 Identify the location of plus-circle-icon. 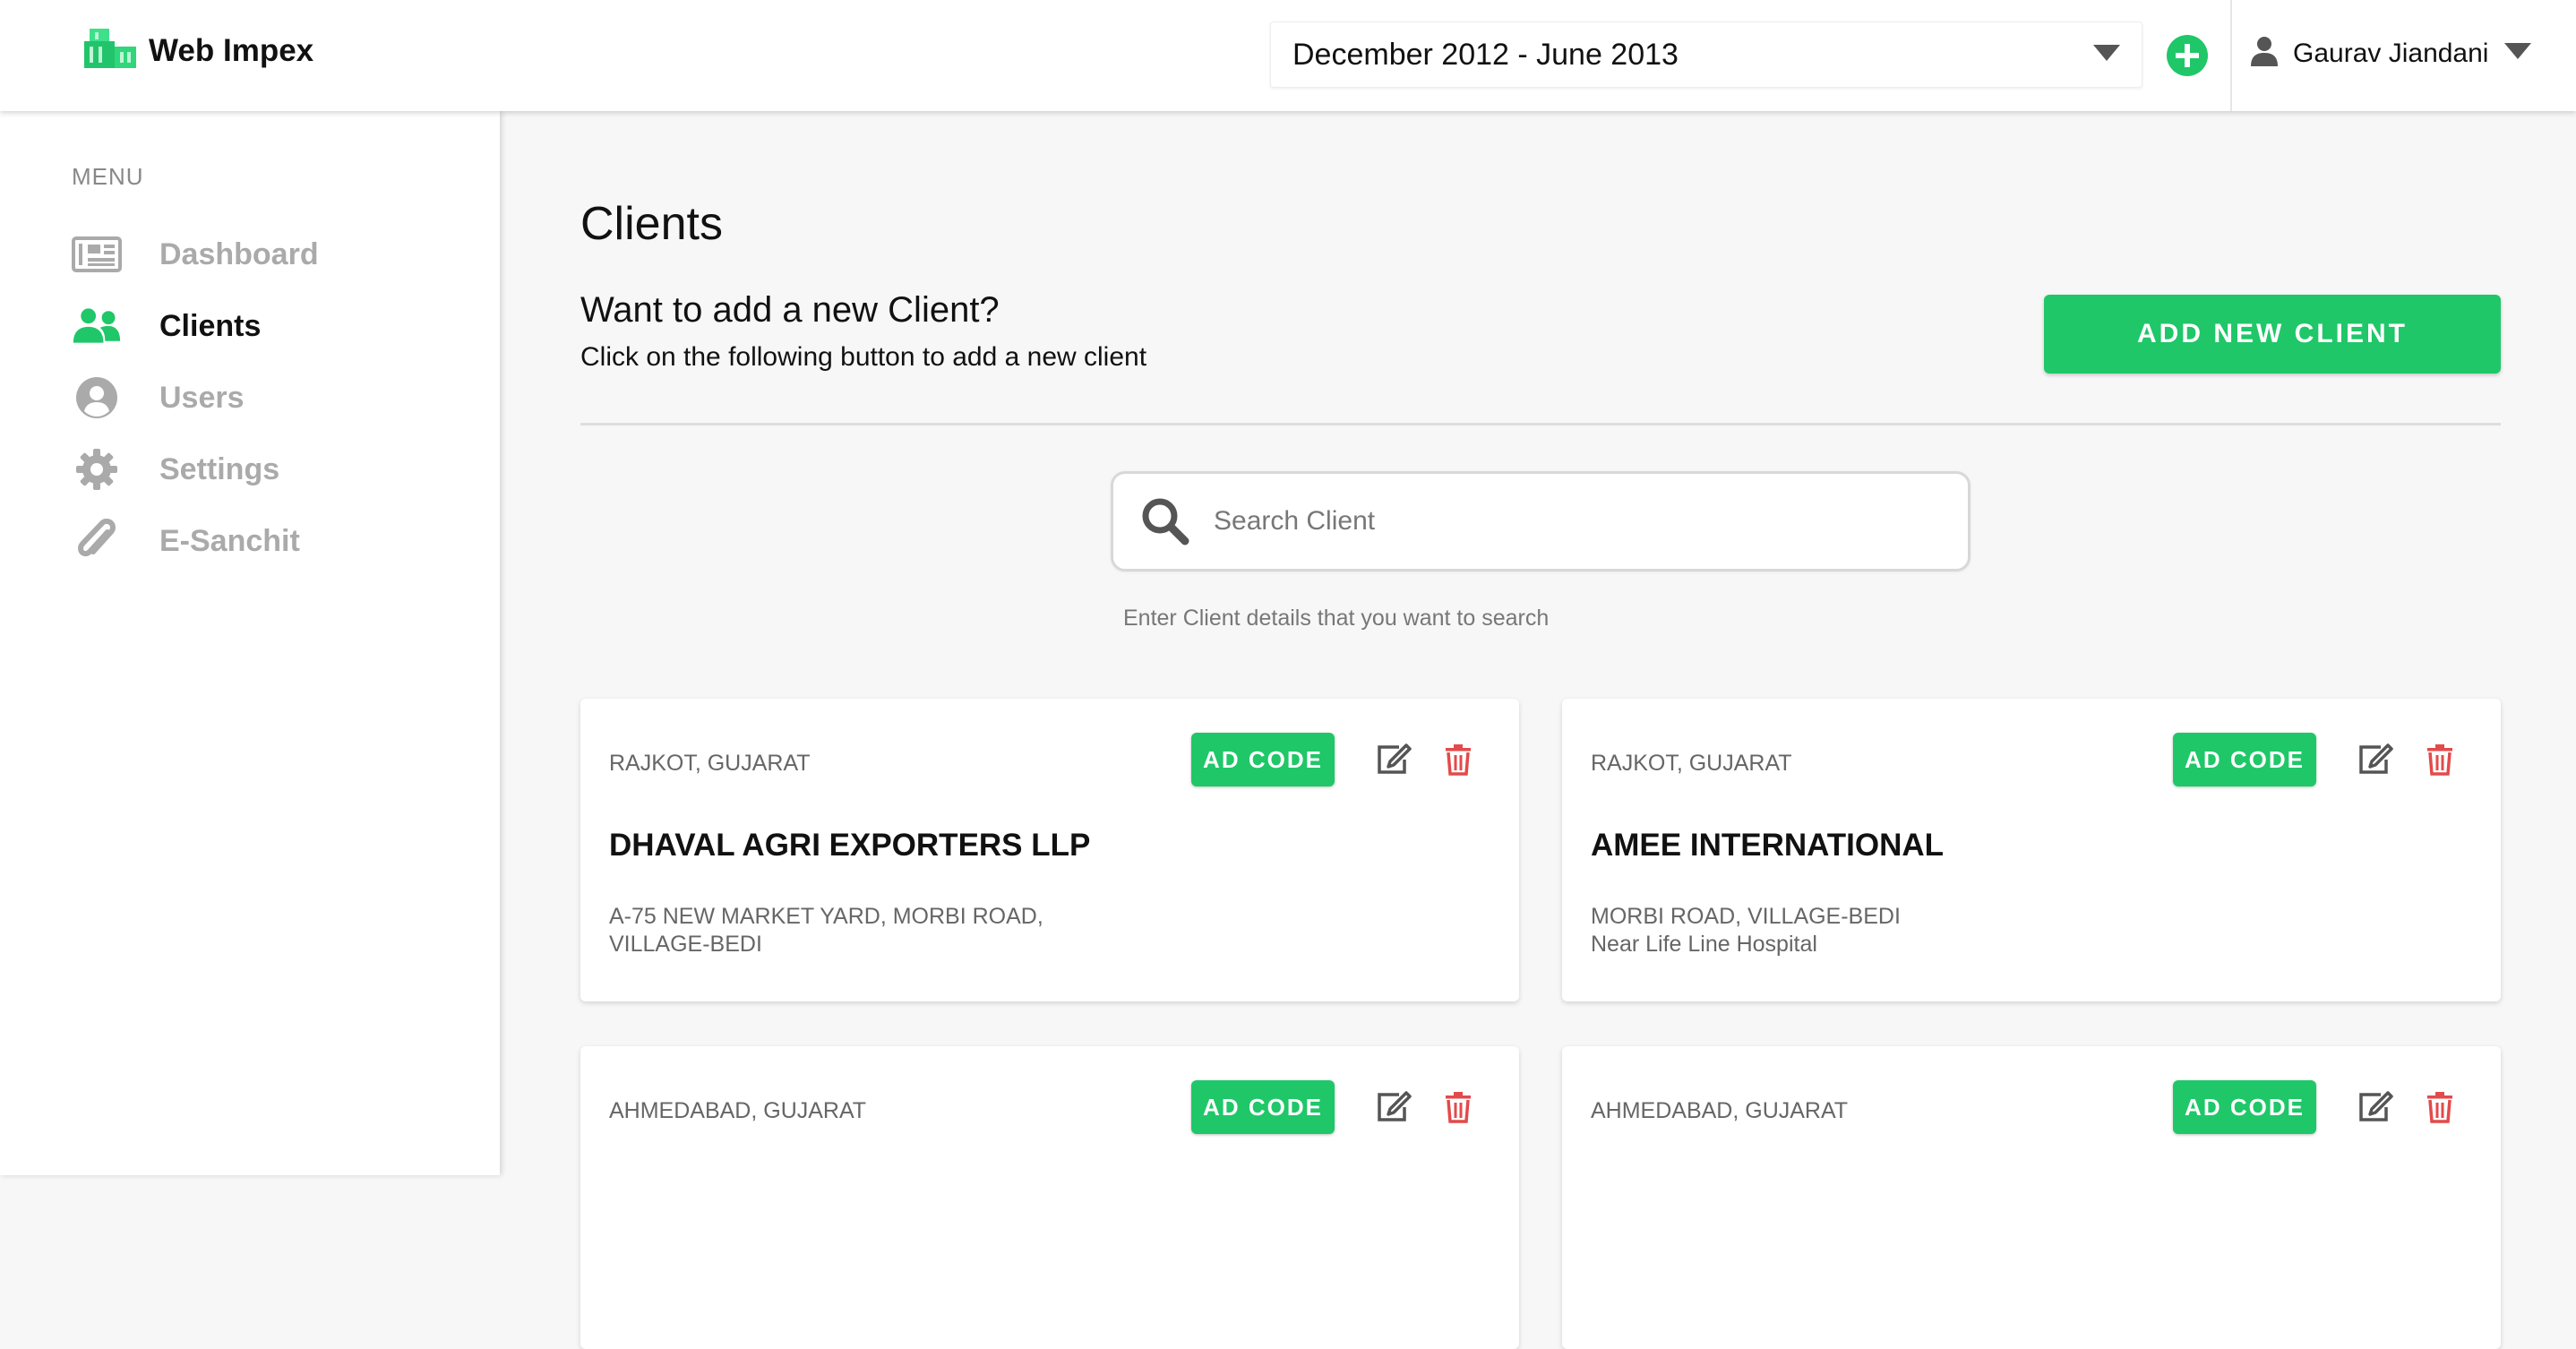
(2187, 58).